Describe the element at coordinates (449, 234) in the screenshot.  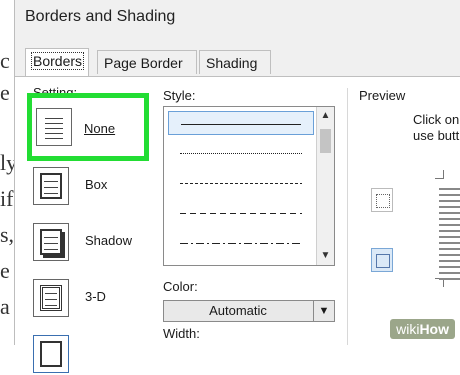
I see `preview-page-sample` at that location.